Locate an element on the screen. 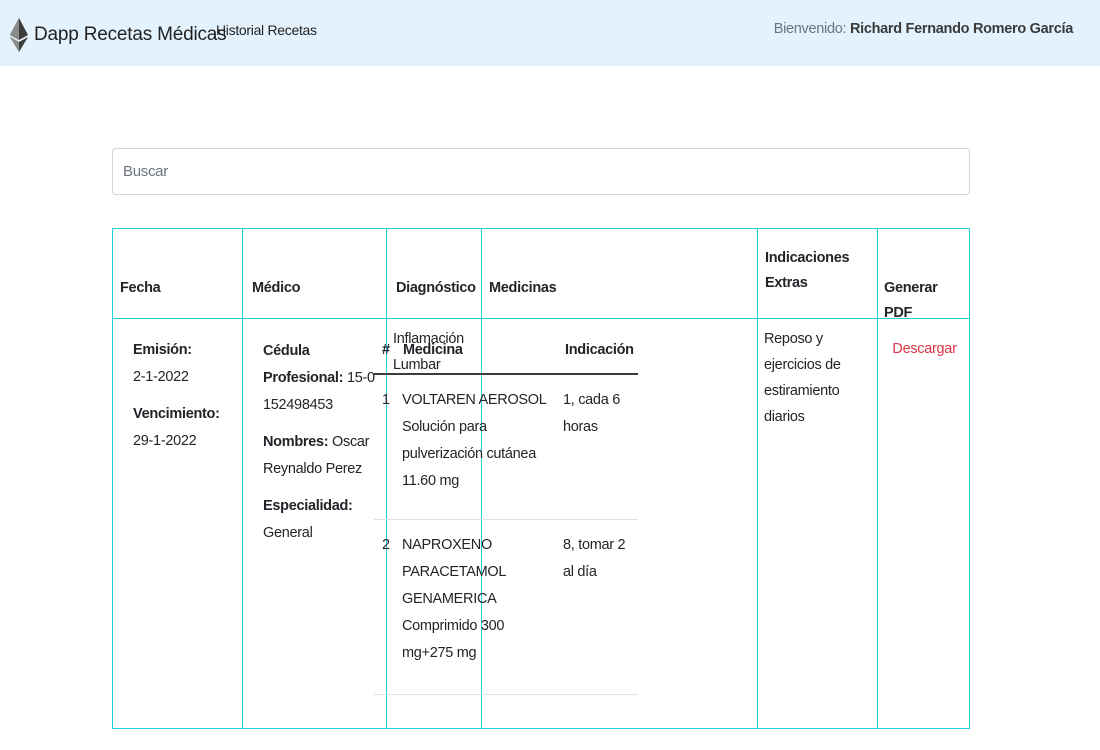  header-indicaciones-extras: Indicaciones Extras is located at coordinates (807, 271).